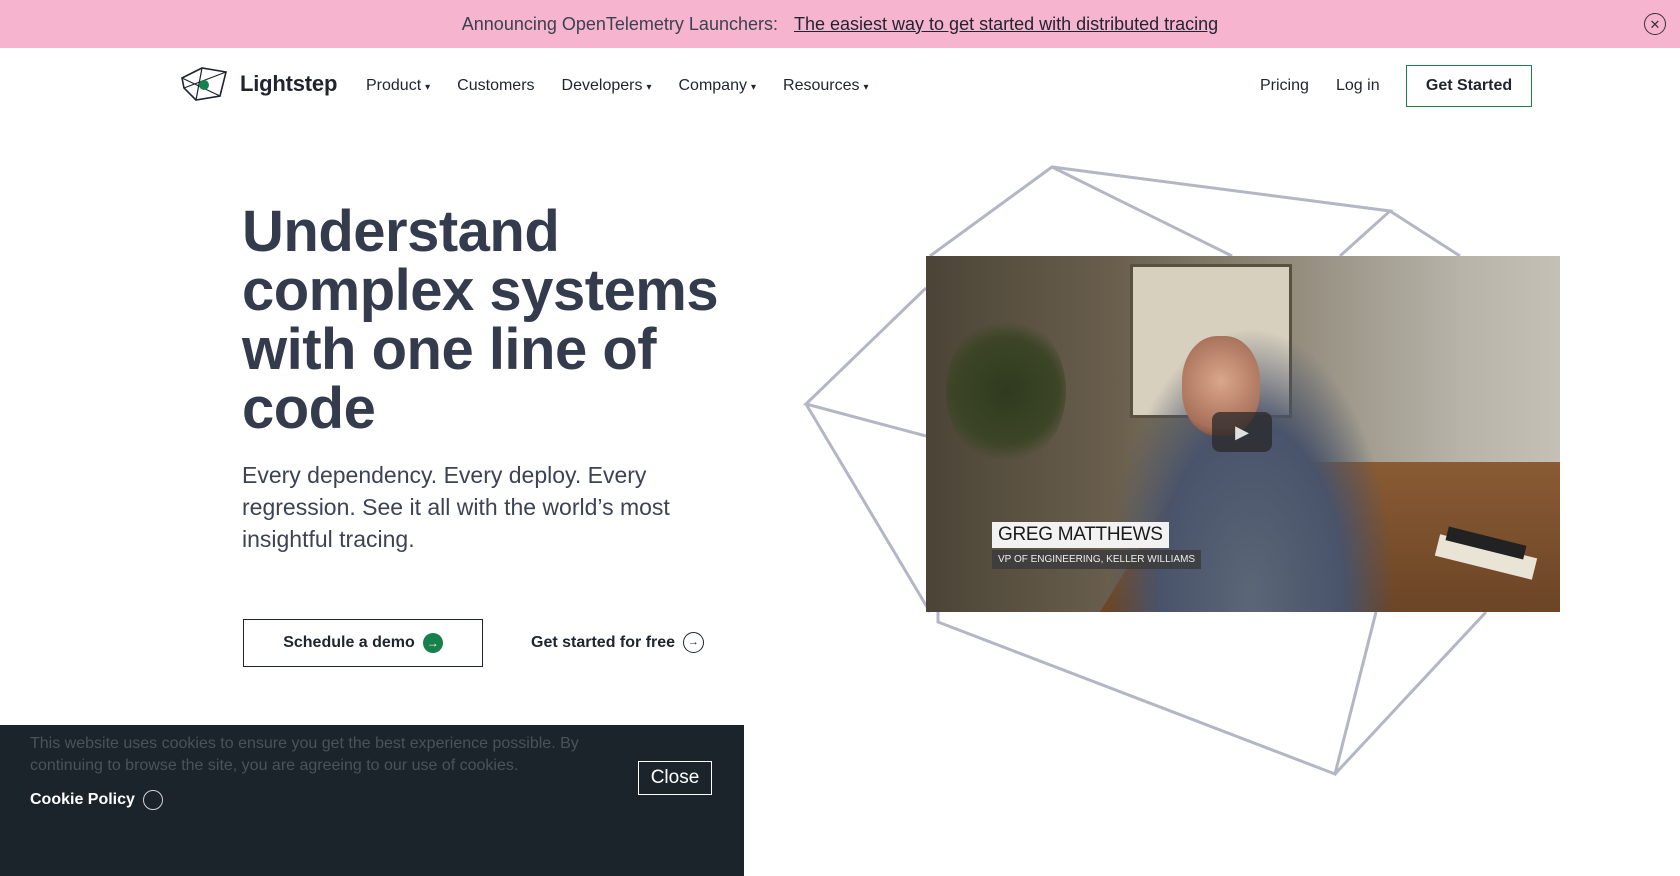 The image size is (1680, 876). I want to click on get-started-free-label: Get started for free, so click(603, 642).